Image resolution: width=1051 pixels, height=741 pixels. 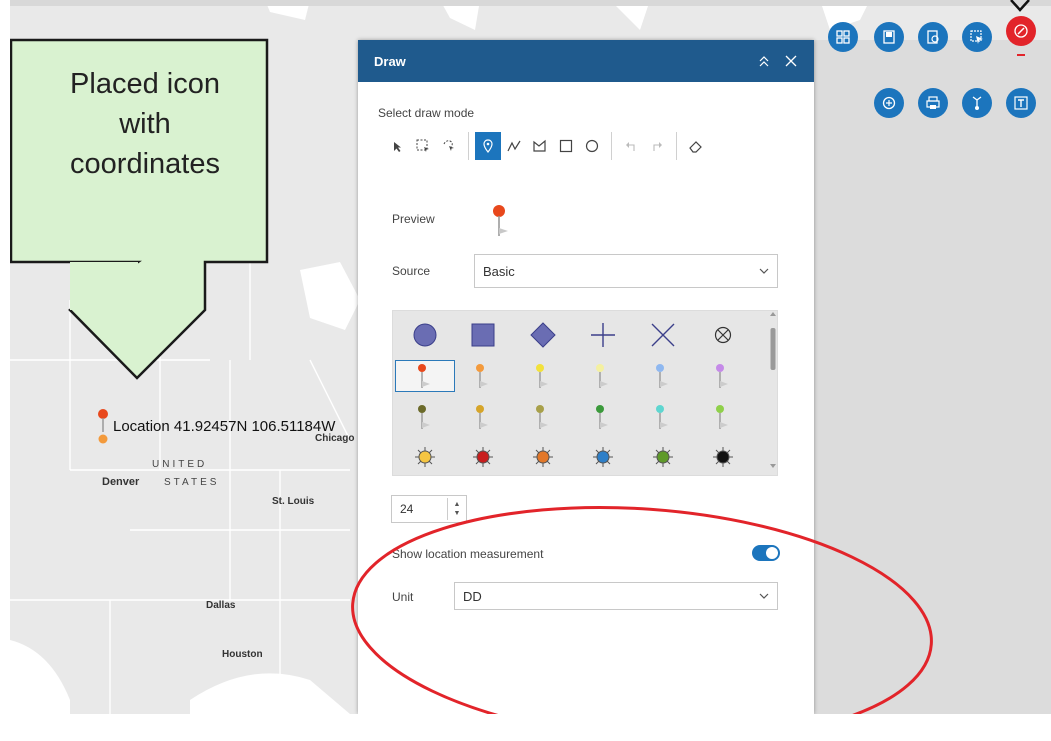 I want to click on draw-button, so click(x=1021, y=31).